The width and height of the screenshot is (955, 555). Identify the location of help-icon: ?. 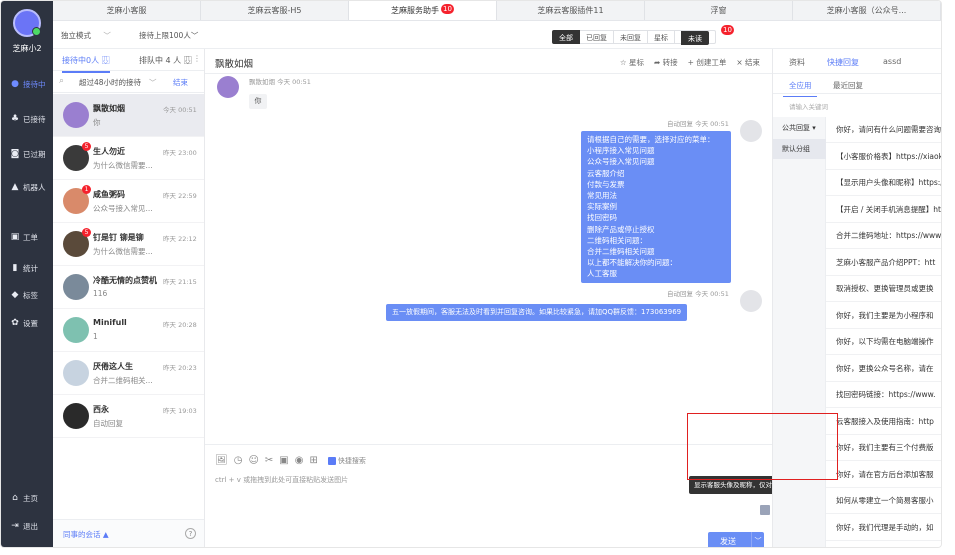
(190, 533).